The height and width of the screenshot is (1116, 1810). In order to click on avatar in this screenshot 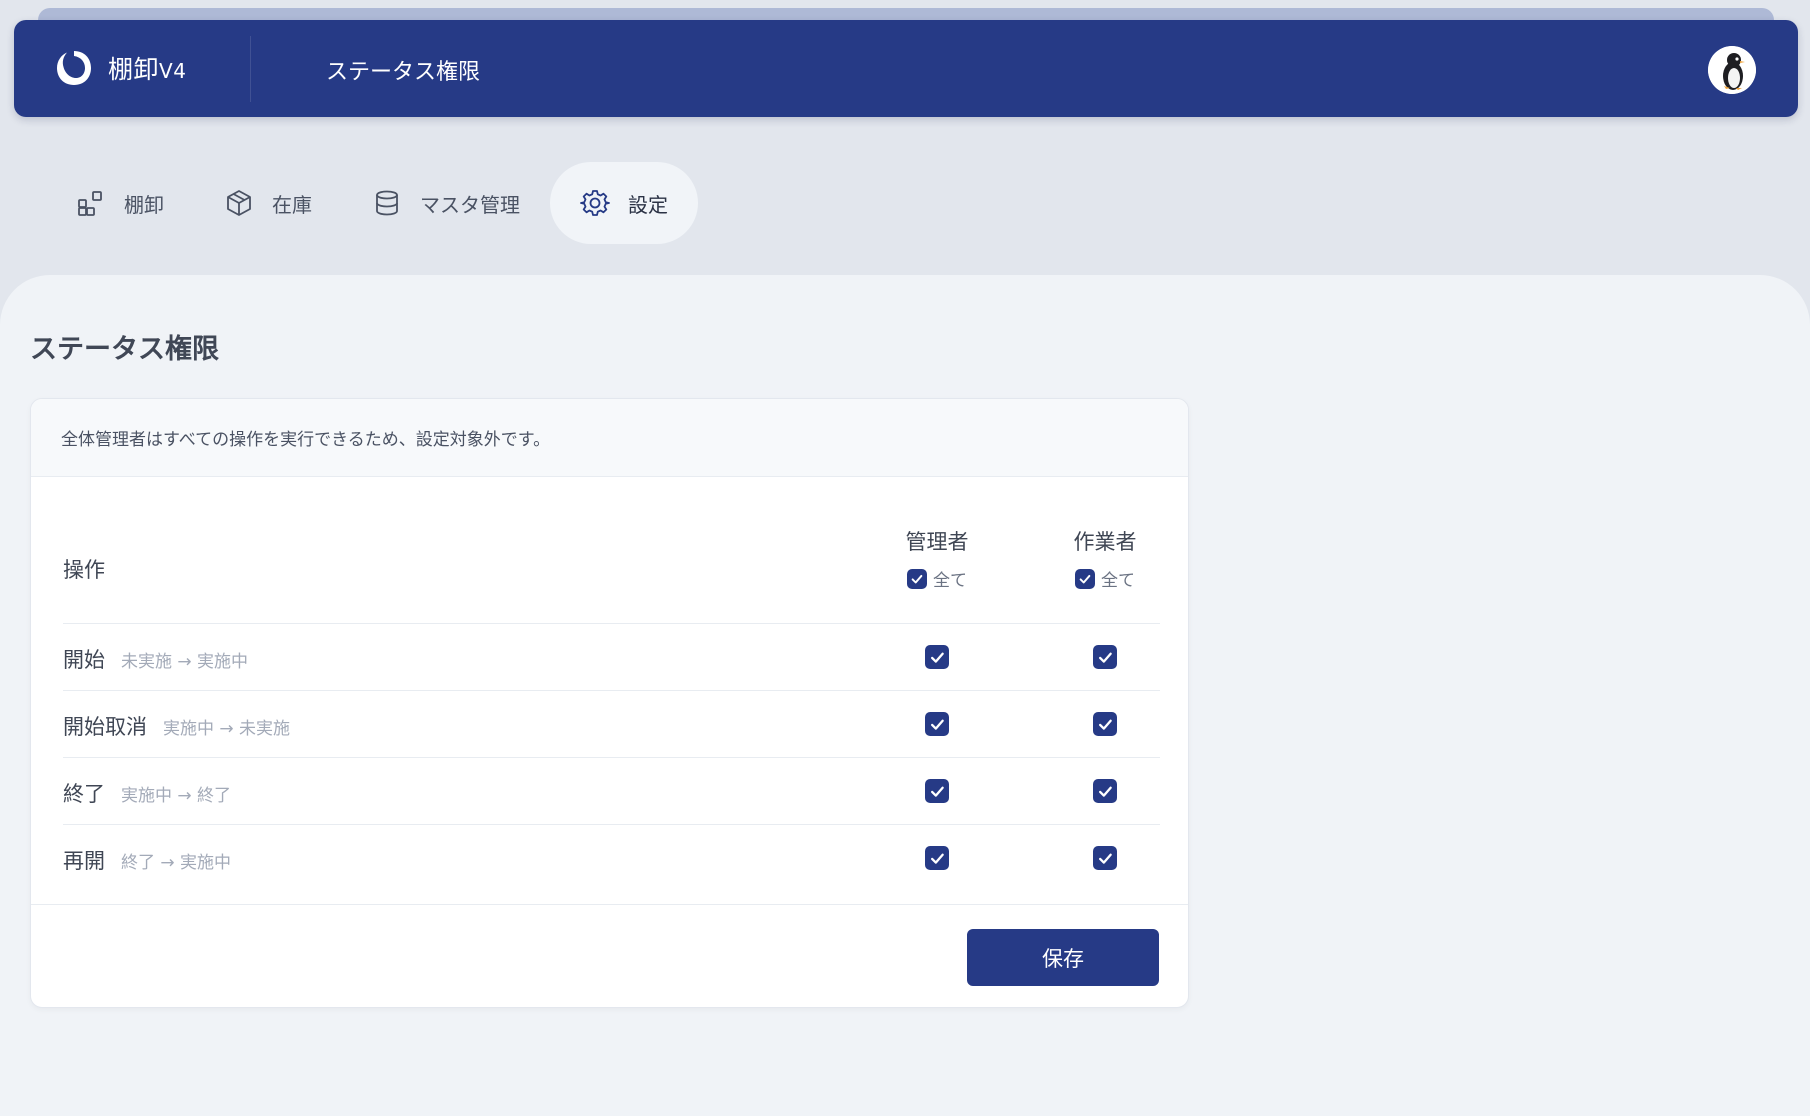, I will do `click(1732, 70)`.